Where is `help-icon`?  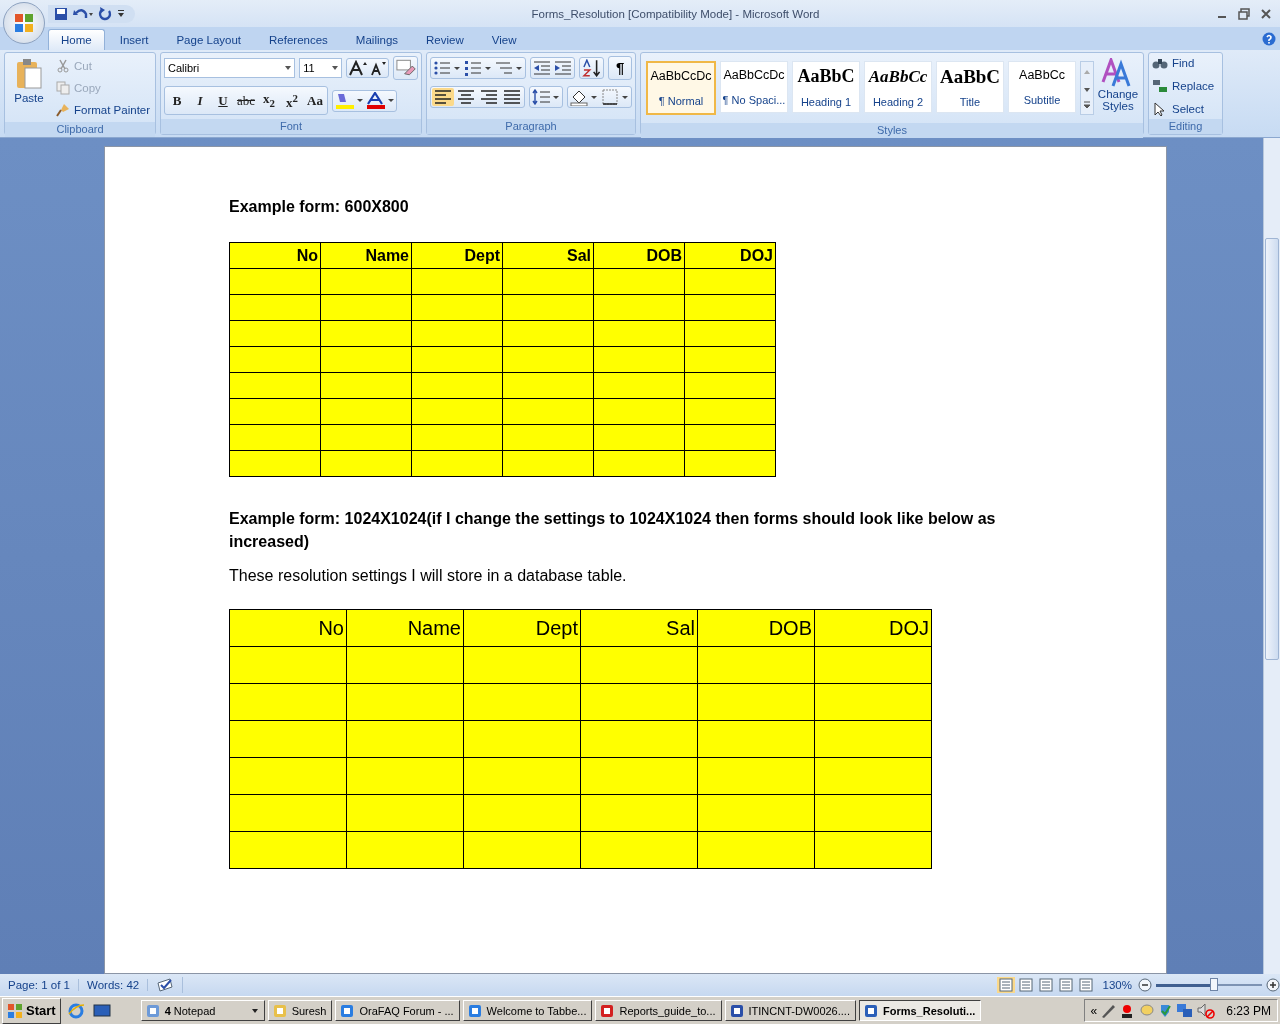
help-icon is located at coordinates (1269, 39).